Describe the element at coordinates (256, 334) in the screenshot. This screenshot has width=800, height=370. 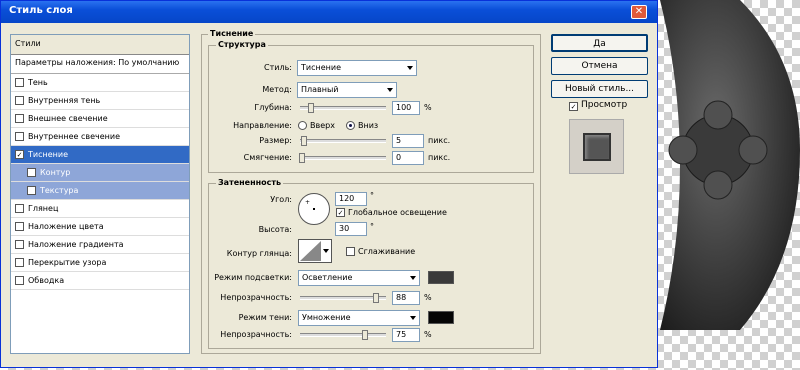
I see `shadow-opacity-label: Непрозрачность:` at that location.